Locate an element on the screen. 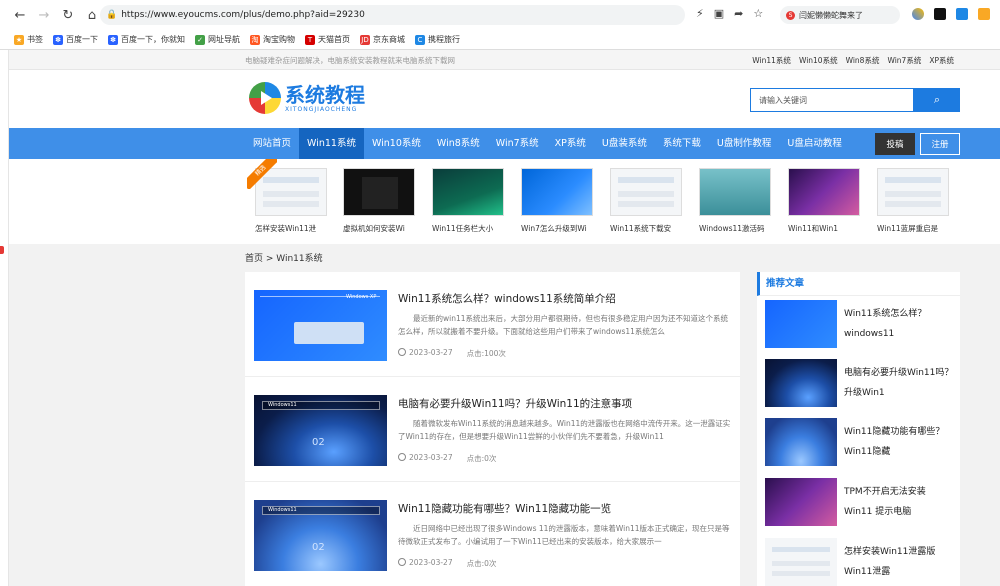 This screenshot has height=586, width=1000. star-icon: ☆ is located at coordinates (758, 13).